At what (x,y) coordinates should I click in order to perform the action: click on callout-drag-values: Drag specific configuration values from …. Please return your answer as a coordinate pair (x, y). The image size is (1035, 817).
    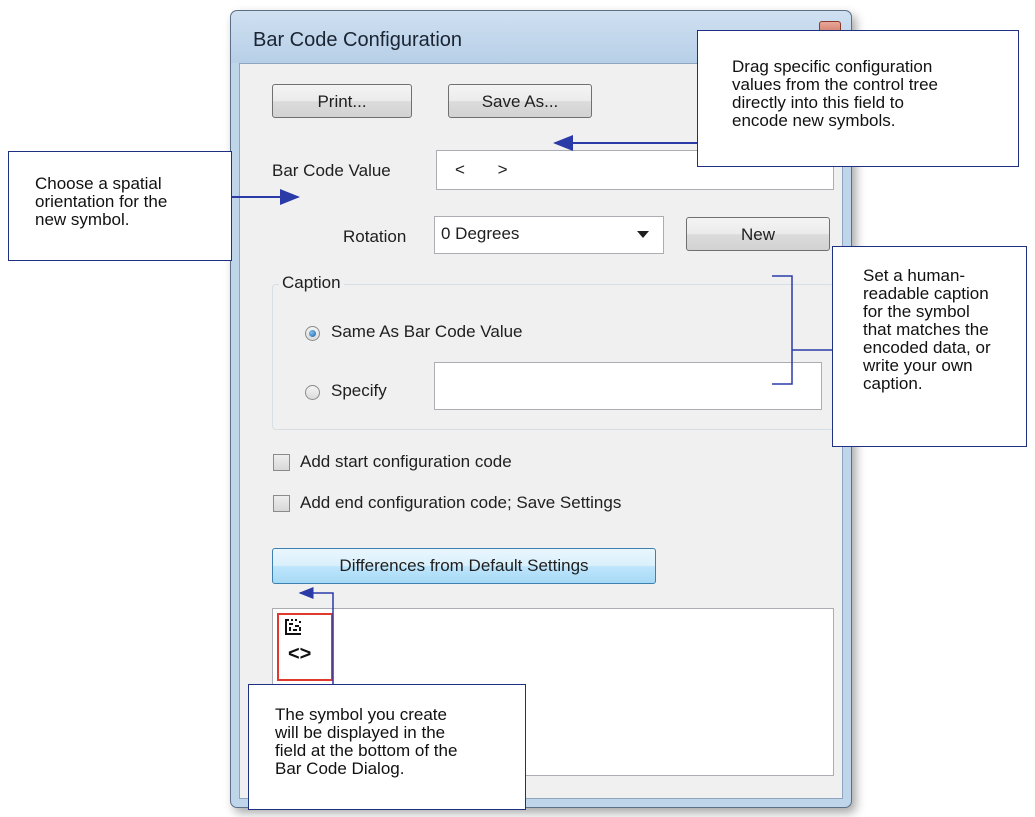
    Looking at the image, I should click on (858, 98).